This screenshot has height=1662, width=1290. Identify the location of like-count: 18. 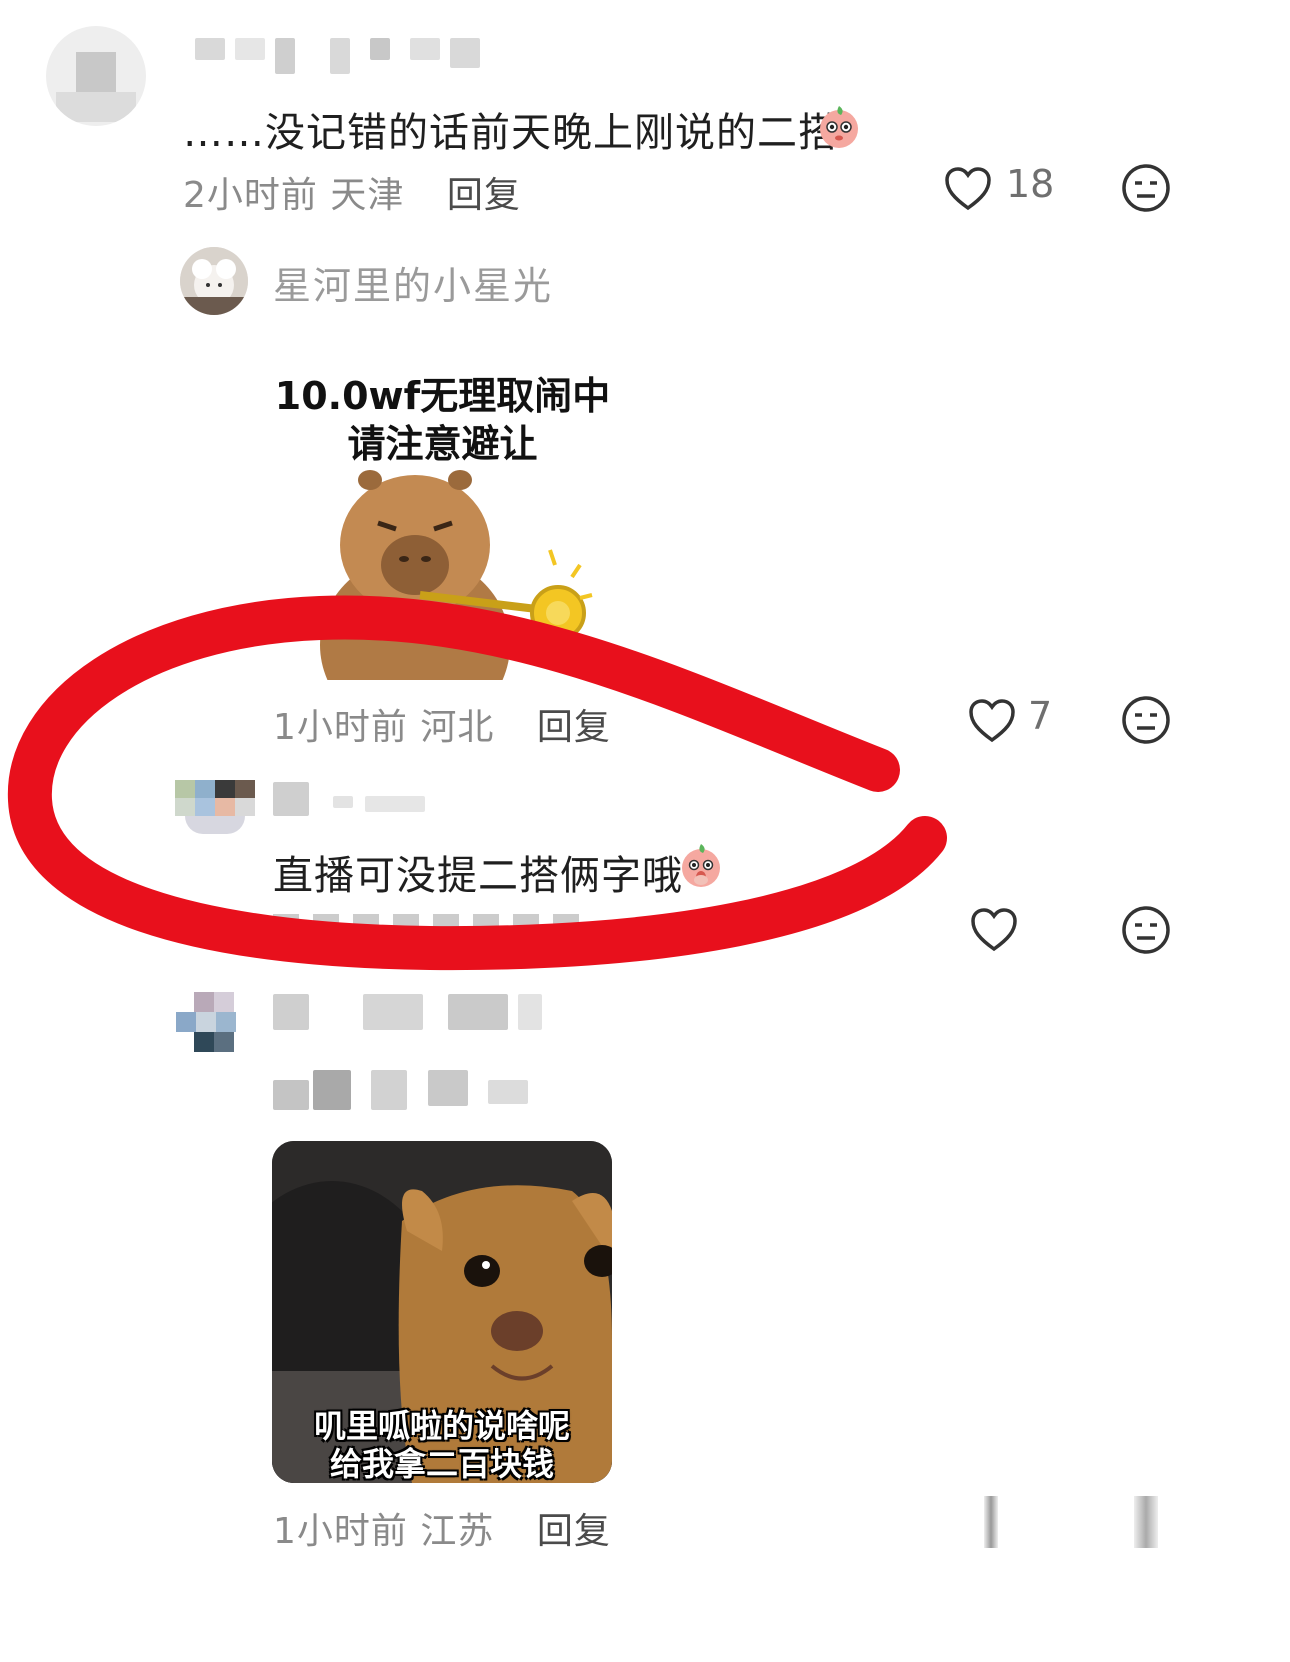
(1030, 184).